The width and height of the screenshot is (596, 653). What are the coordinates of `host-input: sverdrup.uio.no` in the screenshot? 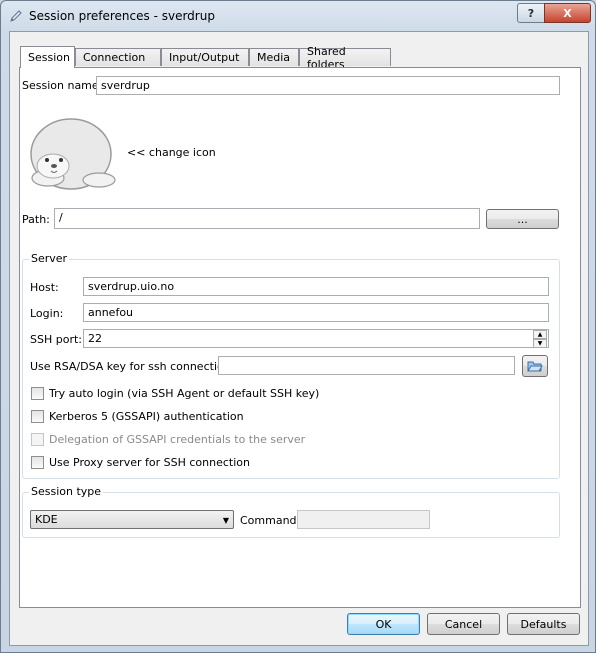 It's located at (316, 286).